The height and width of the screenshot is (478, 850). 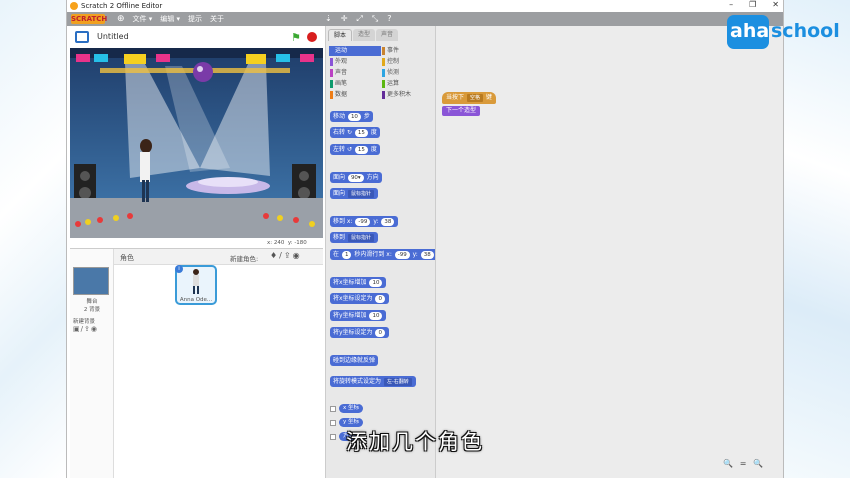 I want to click on category-sound: 声音, so click(x=355, y=73).